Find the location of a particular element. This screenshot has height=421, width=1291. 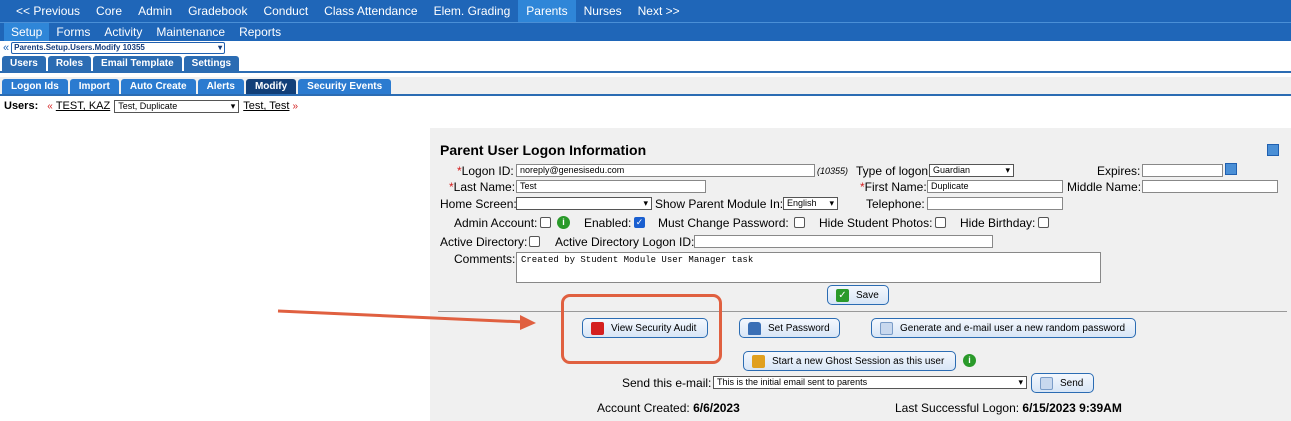

arrow-line is located at coordinates (401, 316).